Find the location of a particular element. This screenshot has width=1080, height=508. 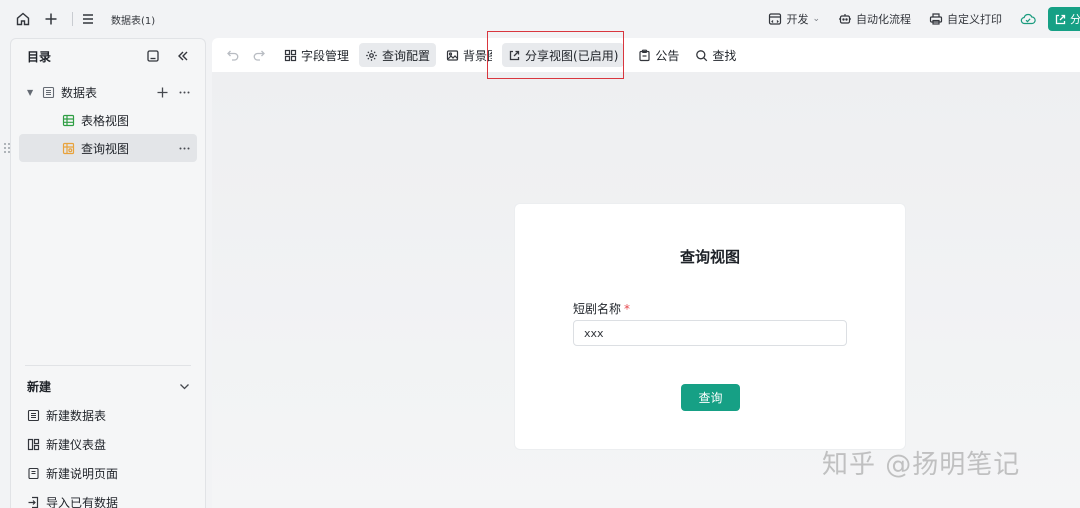

import-data-button: 导入已有数据 is located at coordinates (108, 498).